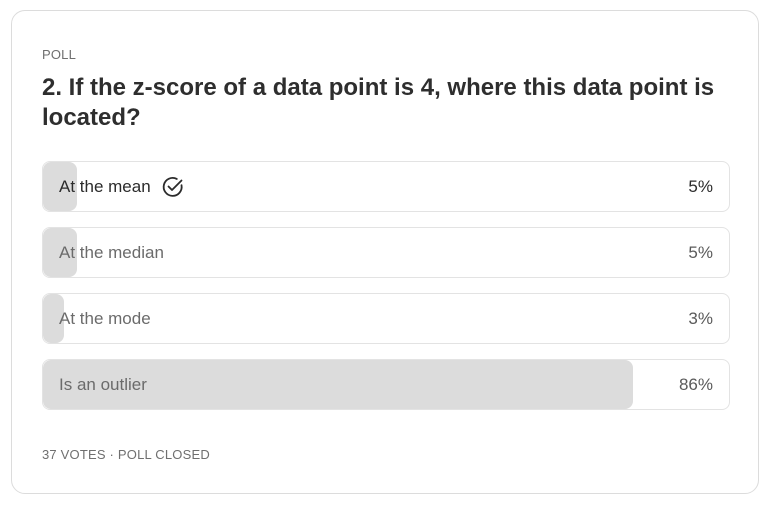  What do you see at coordinates (105, 318) in the screenshot?
I see `poll-option-label: At the mode` at bounding box center [105, 318].